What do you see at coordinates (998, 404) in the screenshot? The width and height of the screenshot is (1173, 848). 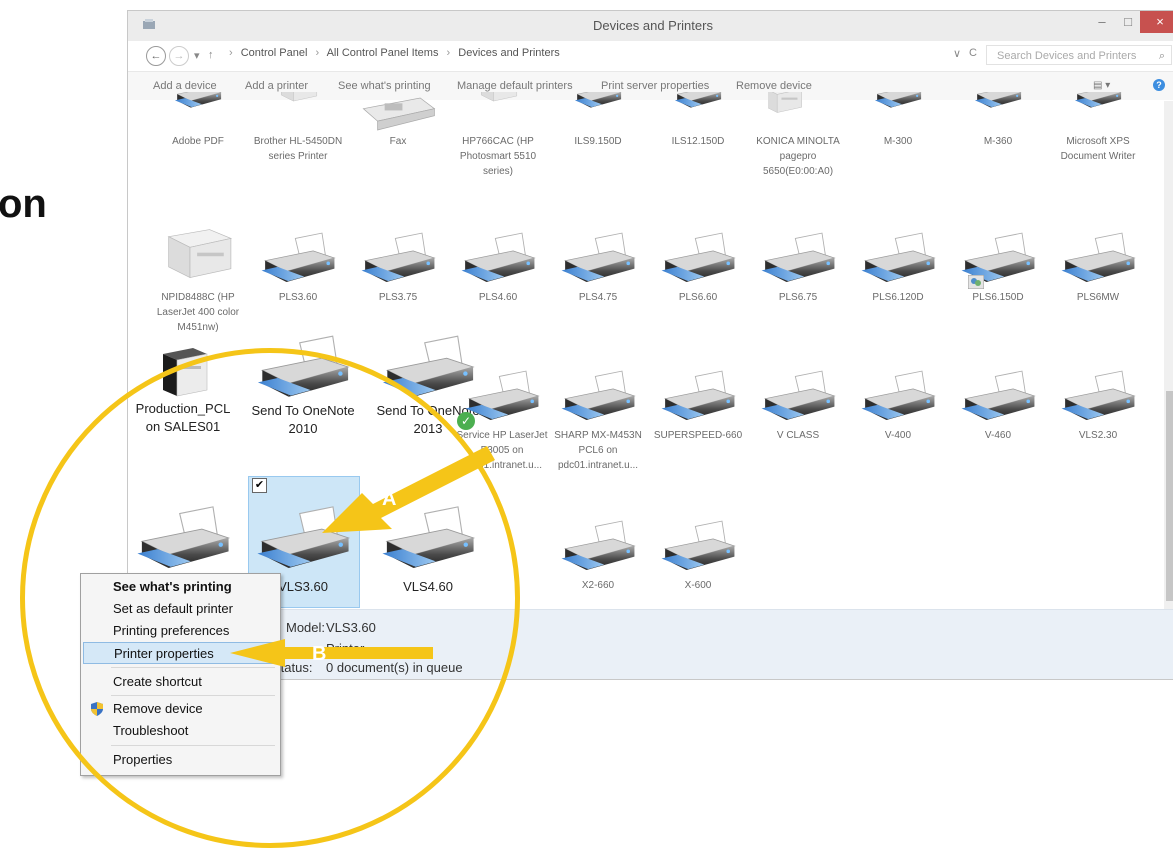 I see `device-v460: V-460` at bounding box center [998, 404].